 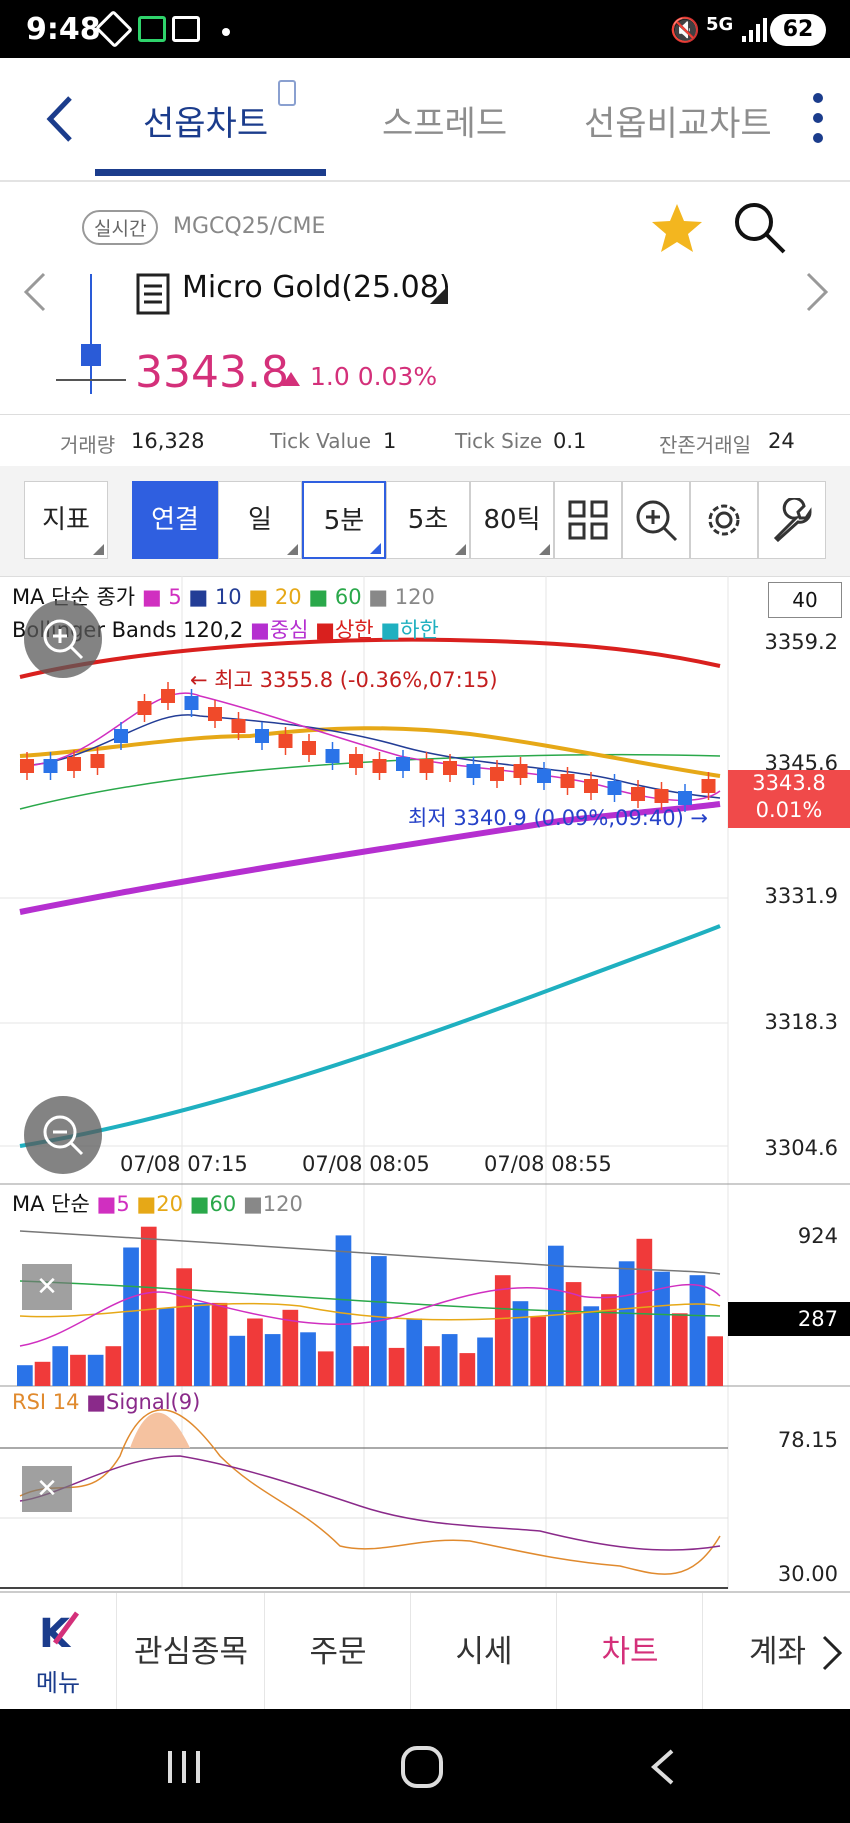 I want to click on bb-legend-upper: ■상한, so click(x=344, y=630).